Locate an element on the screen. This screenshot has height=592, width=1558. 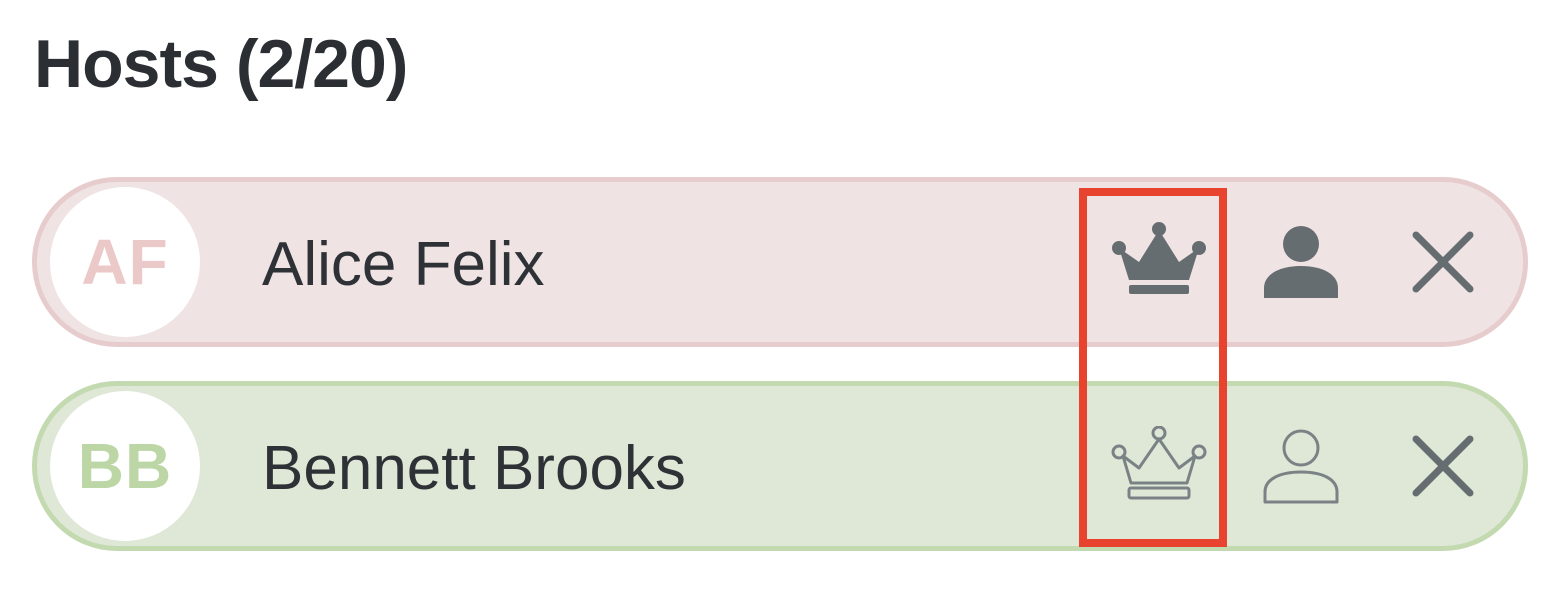
page-title: Hosts (2/20) is located at coordinates (221, 64).